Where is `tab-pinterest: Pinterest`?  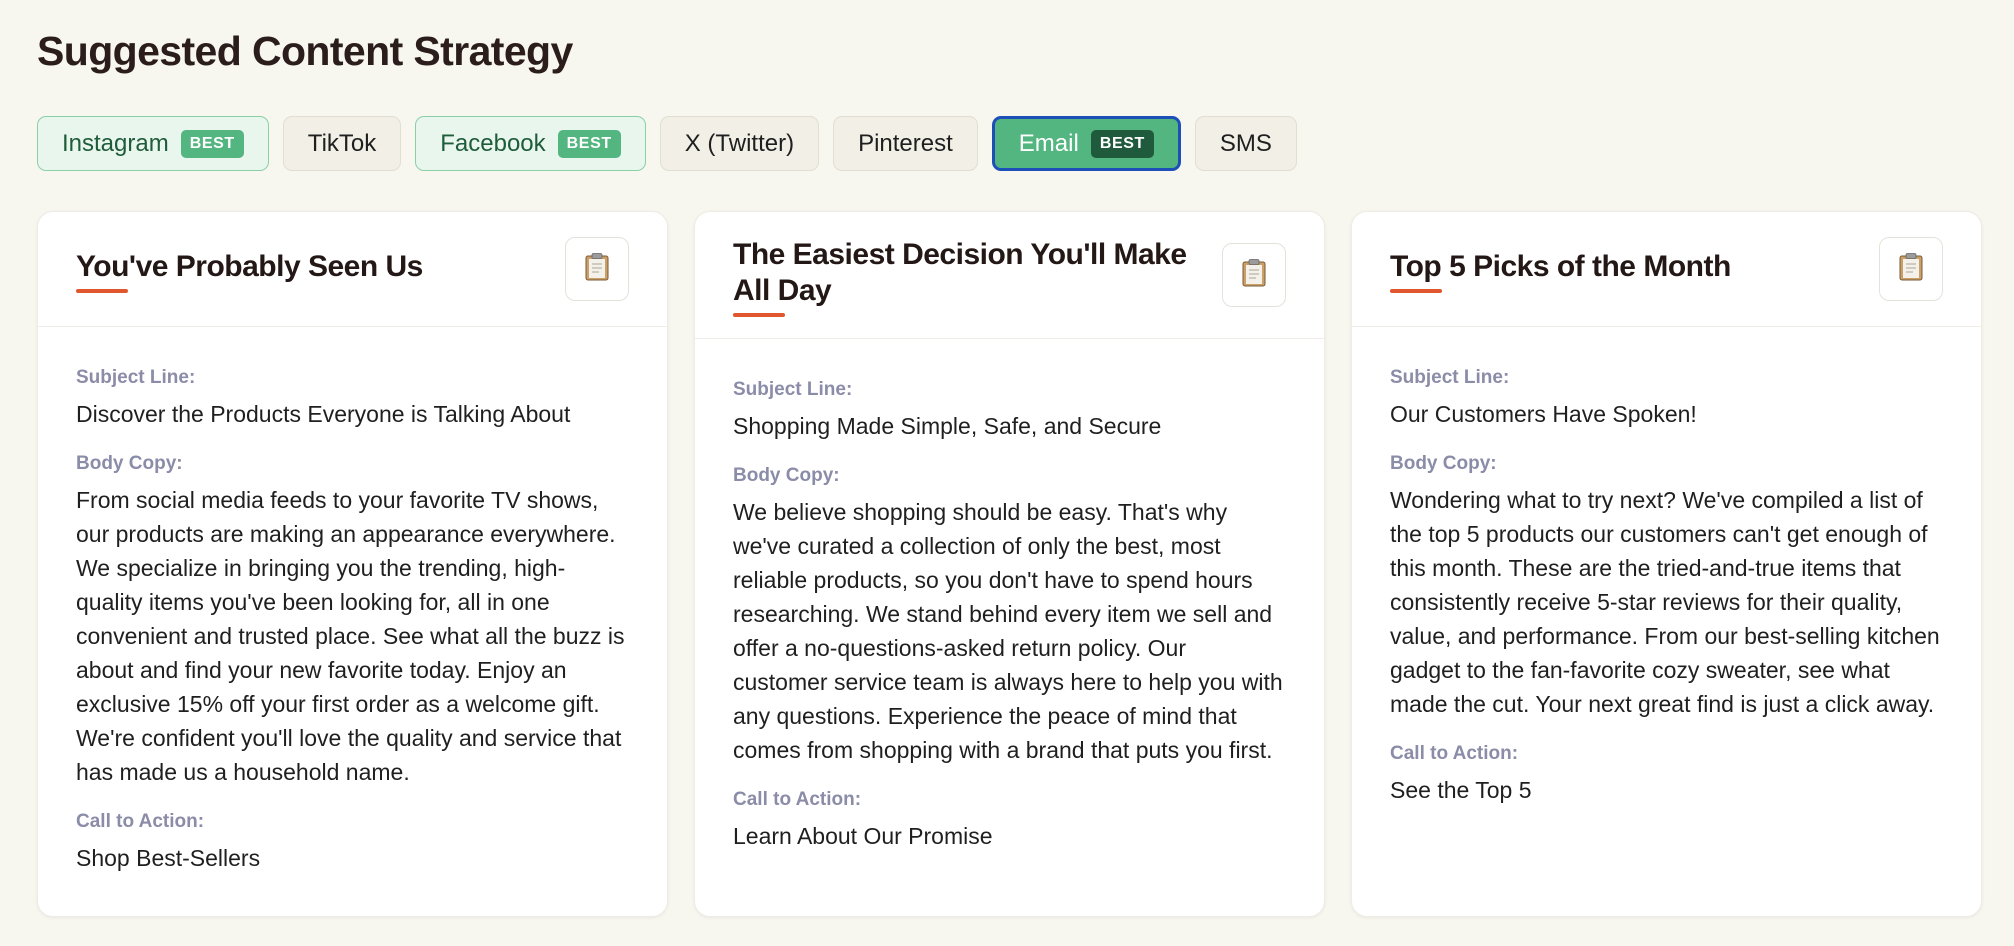 tab-pinterest: Pinterest is located at coordinates (905, 143).